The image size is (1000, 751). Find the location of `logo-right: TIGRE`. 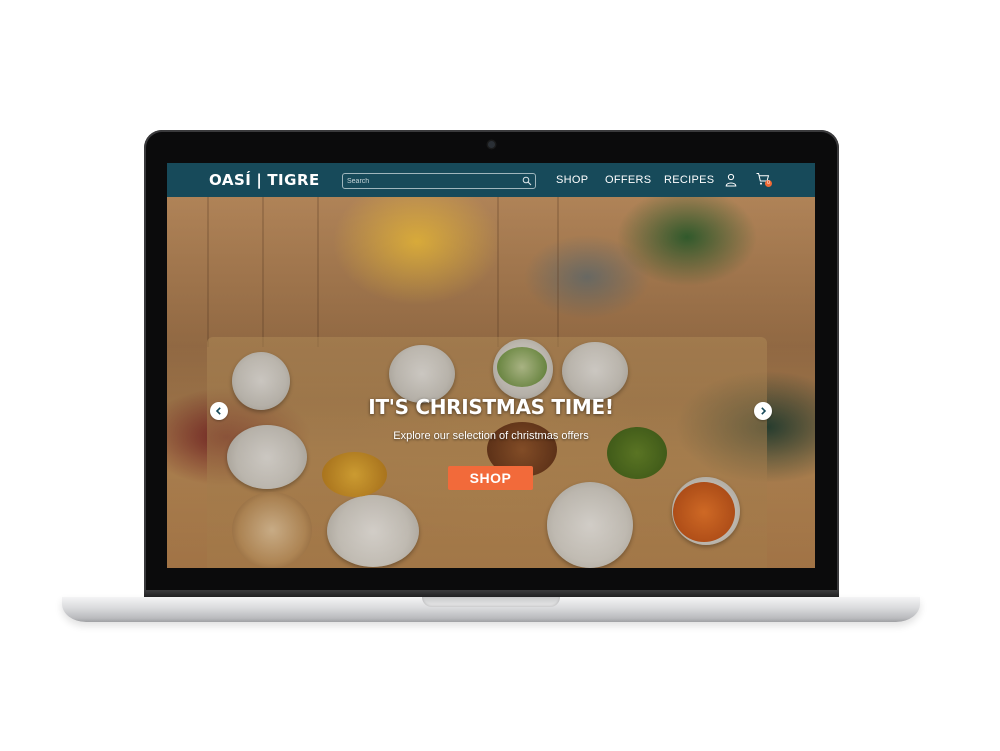

logo-right: TIGRE is located at coordinates (293, 180).